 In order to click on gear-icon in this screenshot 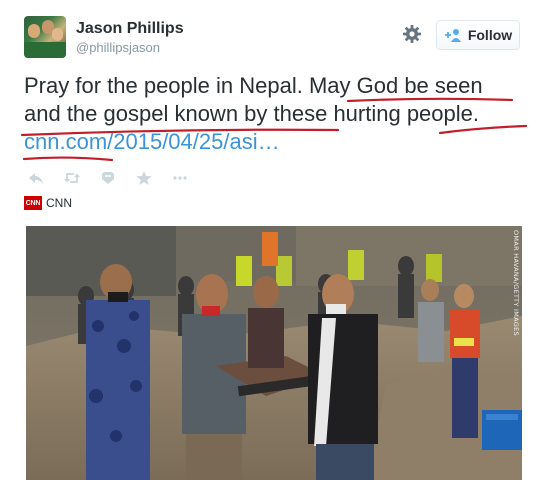, I will do `click(412, 34)`.